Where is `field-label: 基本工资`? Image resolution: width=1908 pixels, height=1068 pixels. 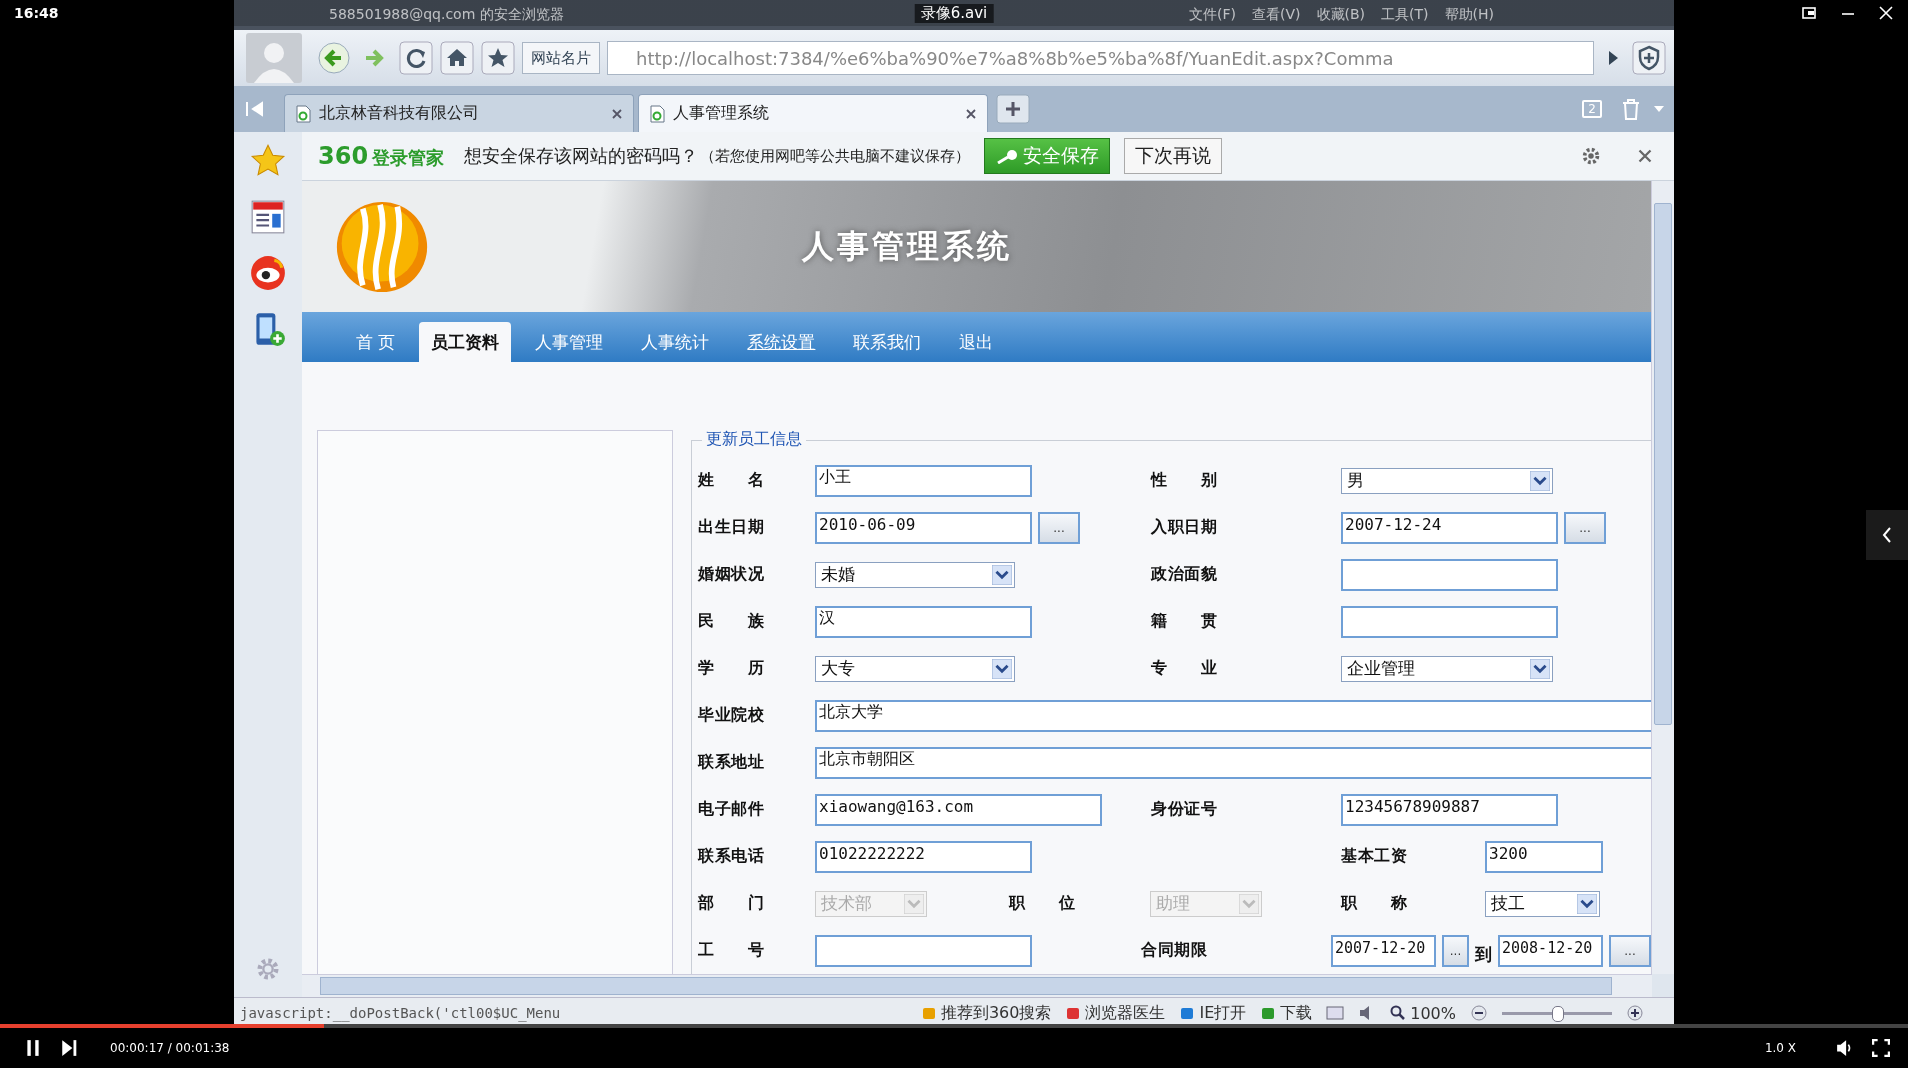 field-label: 基本工资 is located at coordinates (1374, 856).